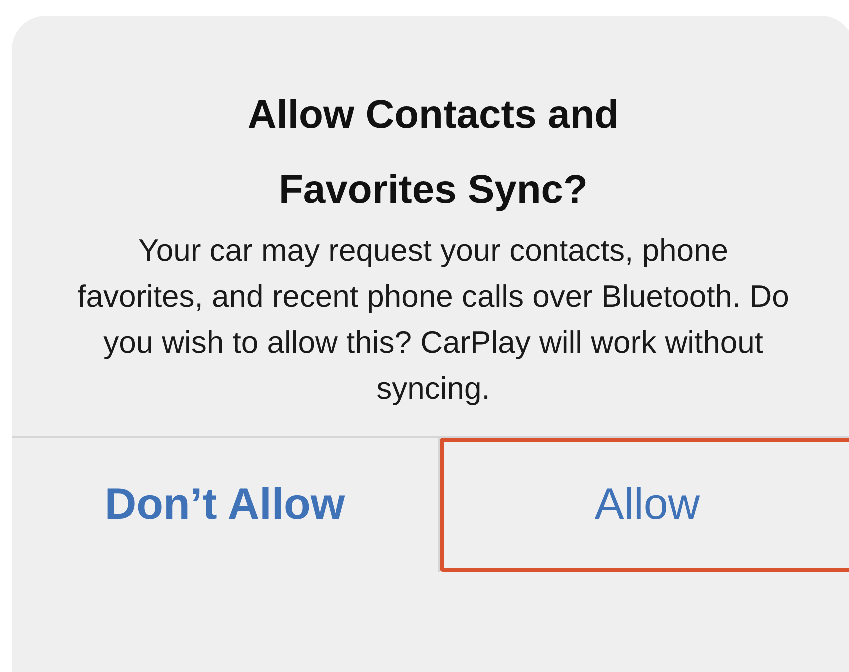  Describe the element at coordinates (226, 505) in the screenshot. I see `dont-allow-button: Don’t Allow` at that location.